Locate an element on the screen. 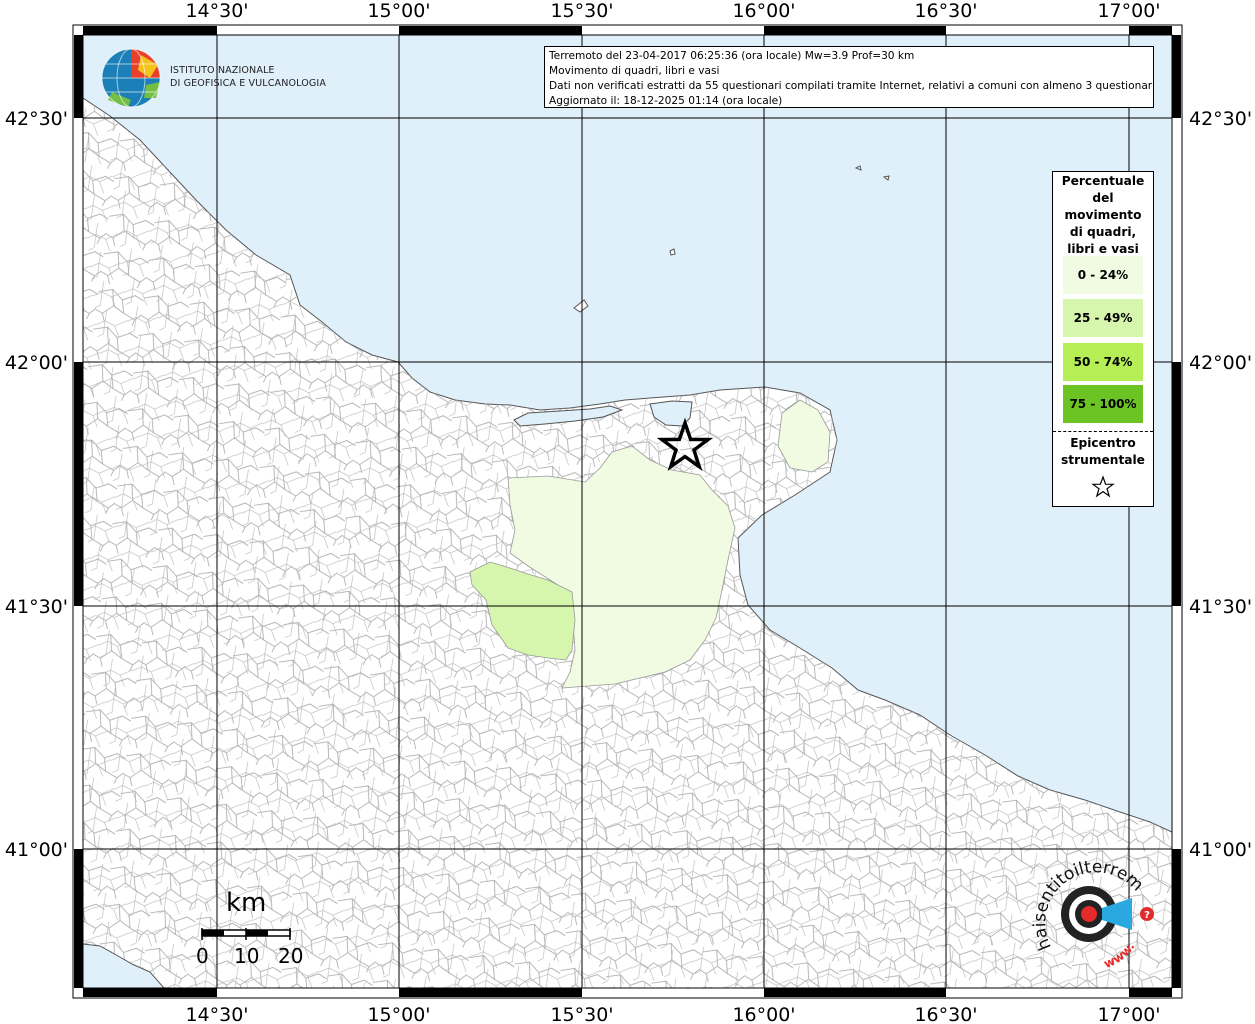  legend-title-line: del is located at coordinates (1103, 198).